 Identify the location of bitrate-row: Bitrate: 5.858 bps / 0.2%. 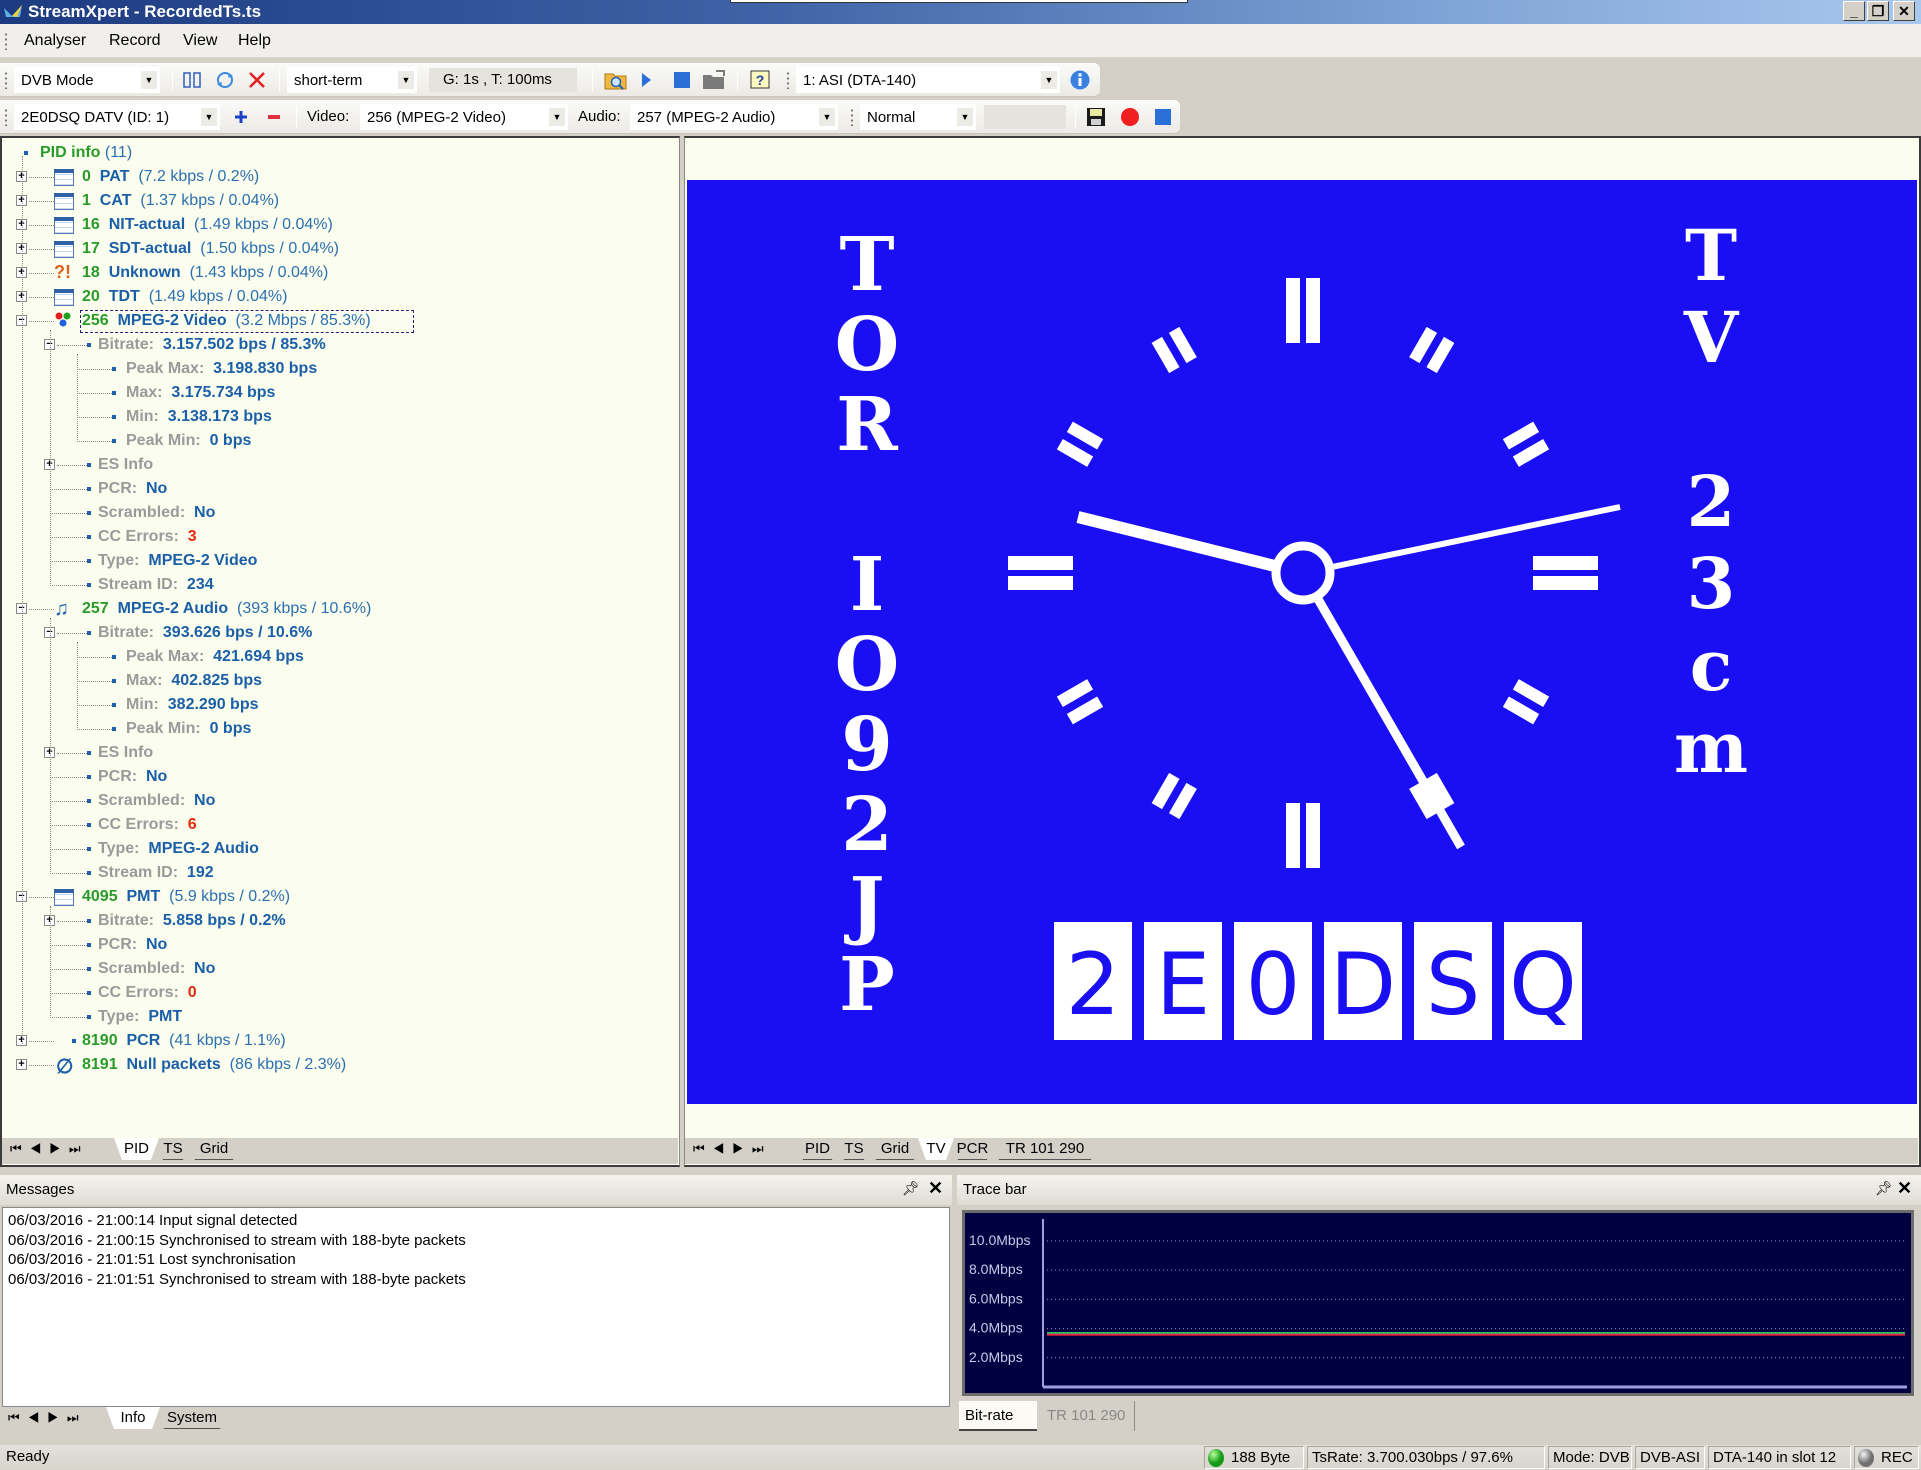
(192, 921).